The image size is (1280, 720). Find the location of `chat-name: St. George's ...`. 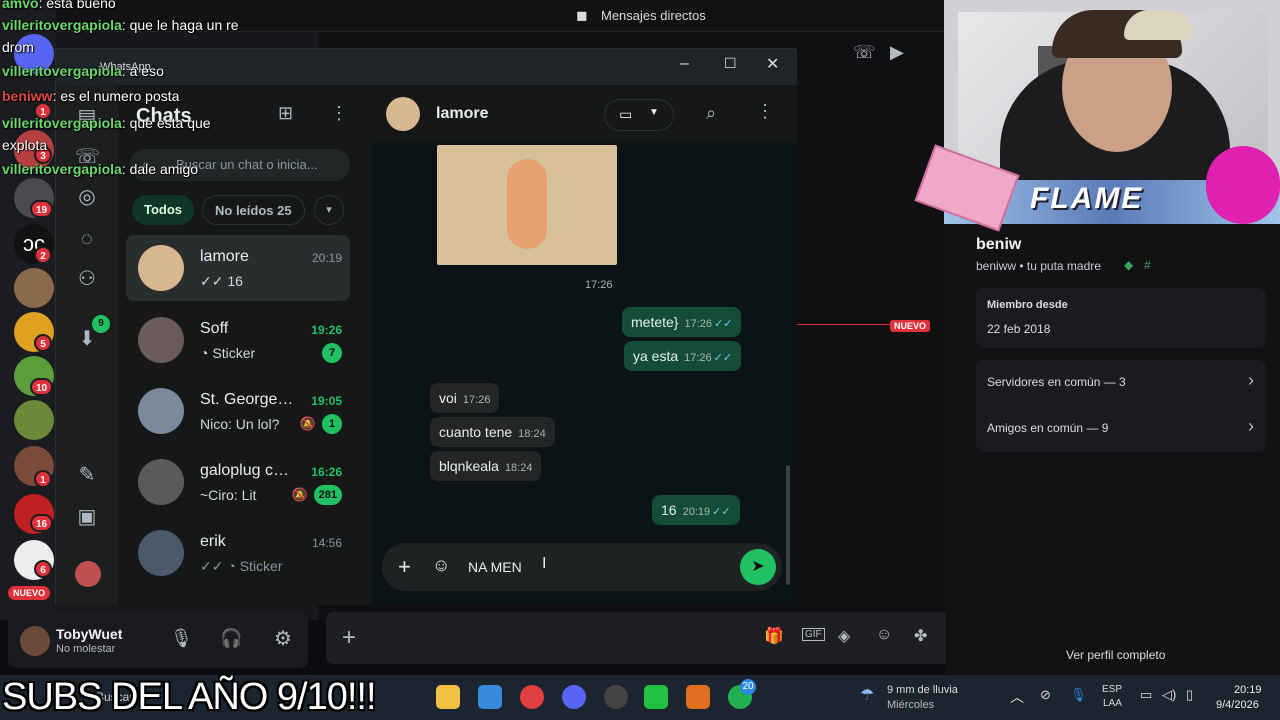

chat-name: St. George's ... is located at coordinates (248, 399).